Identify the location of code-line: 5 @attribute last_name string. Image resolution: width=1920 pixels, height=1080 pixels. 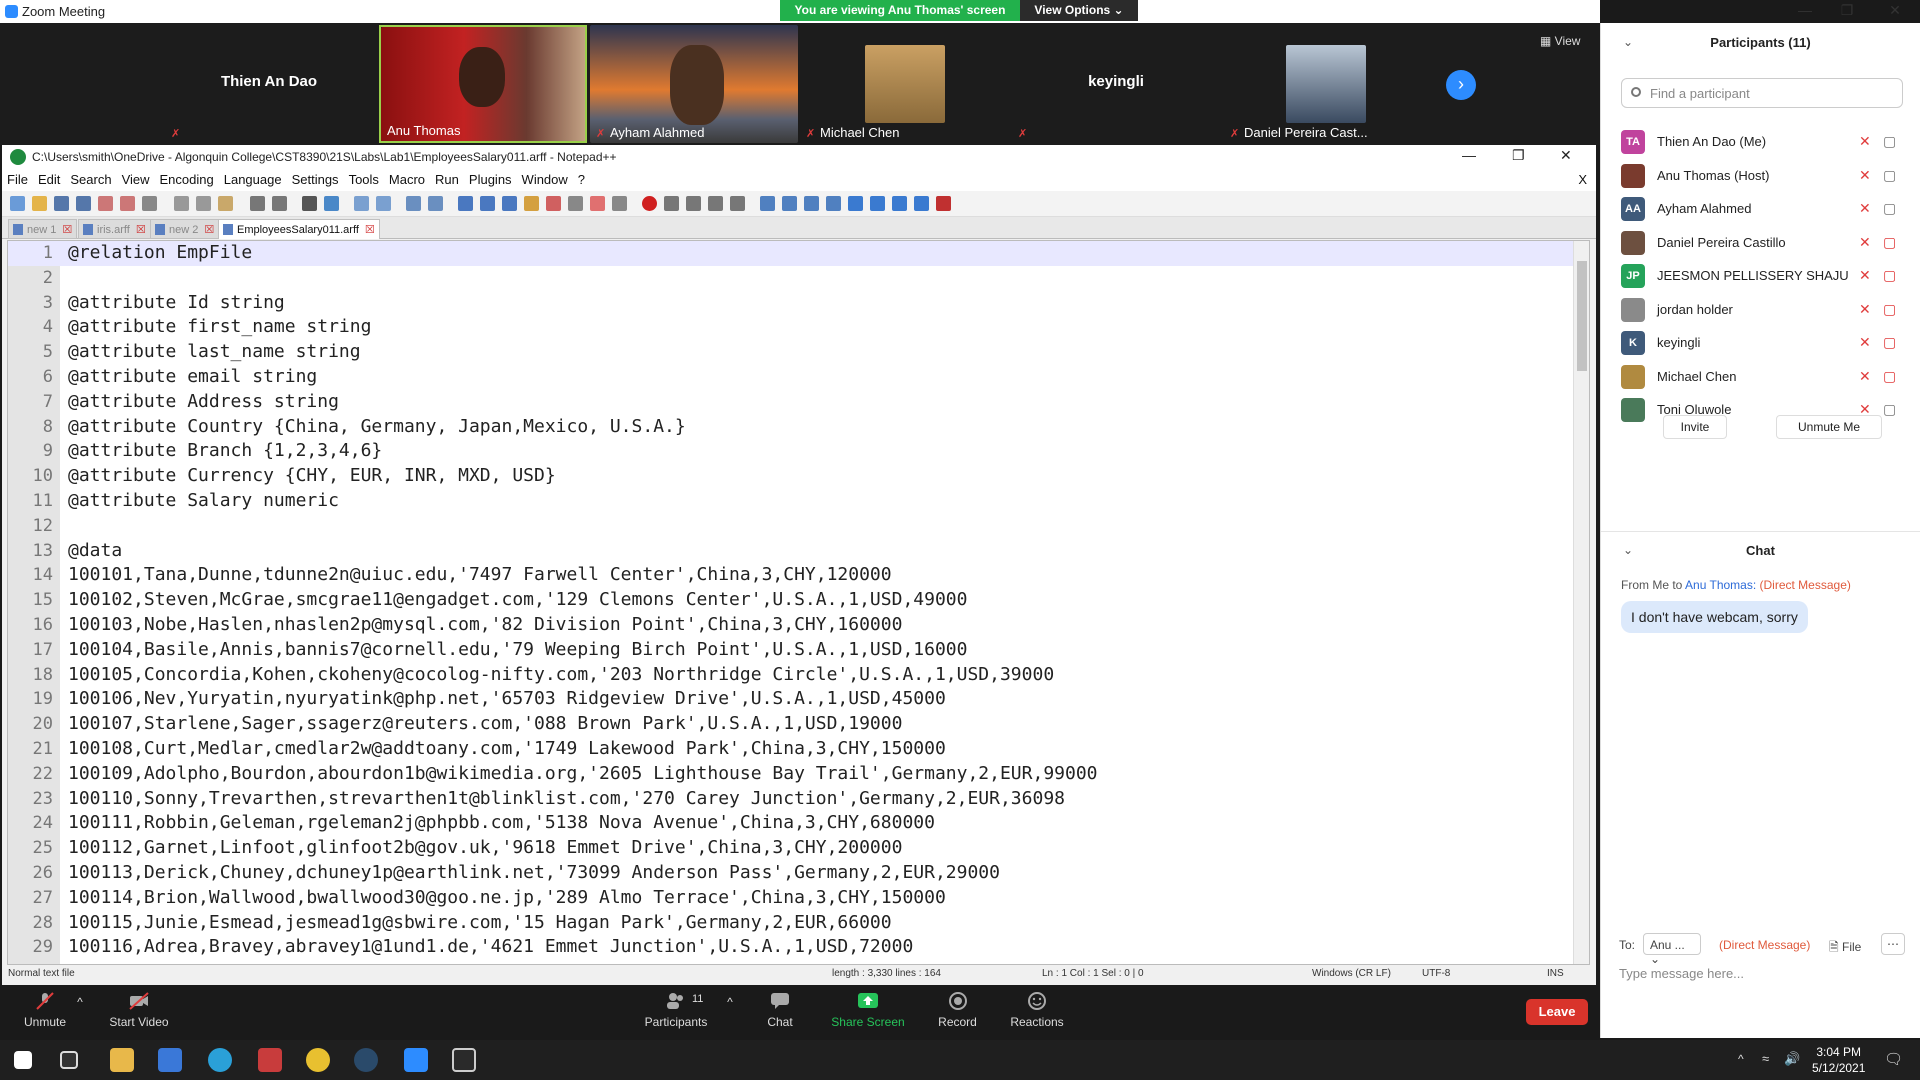
(798, 352).